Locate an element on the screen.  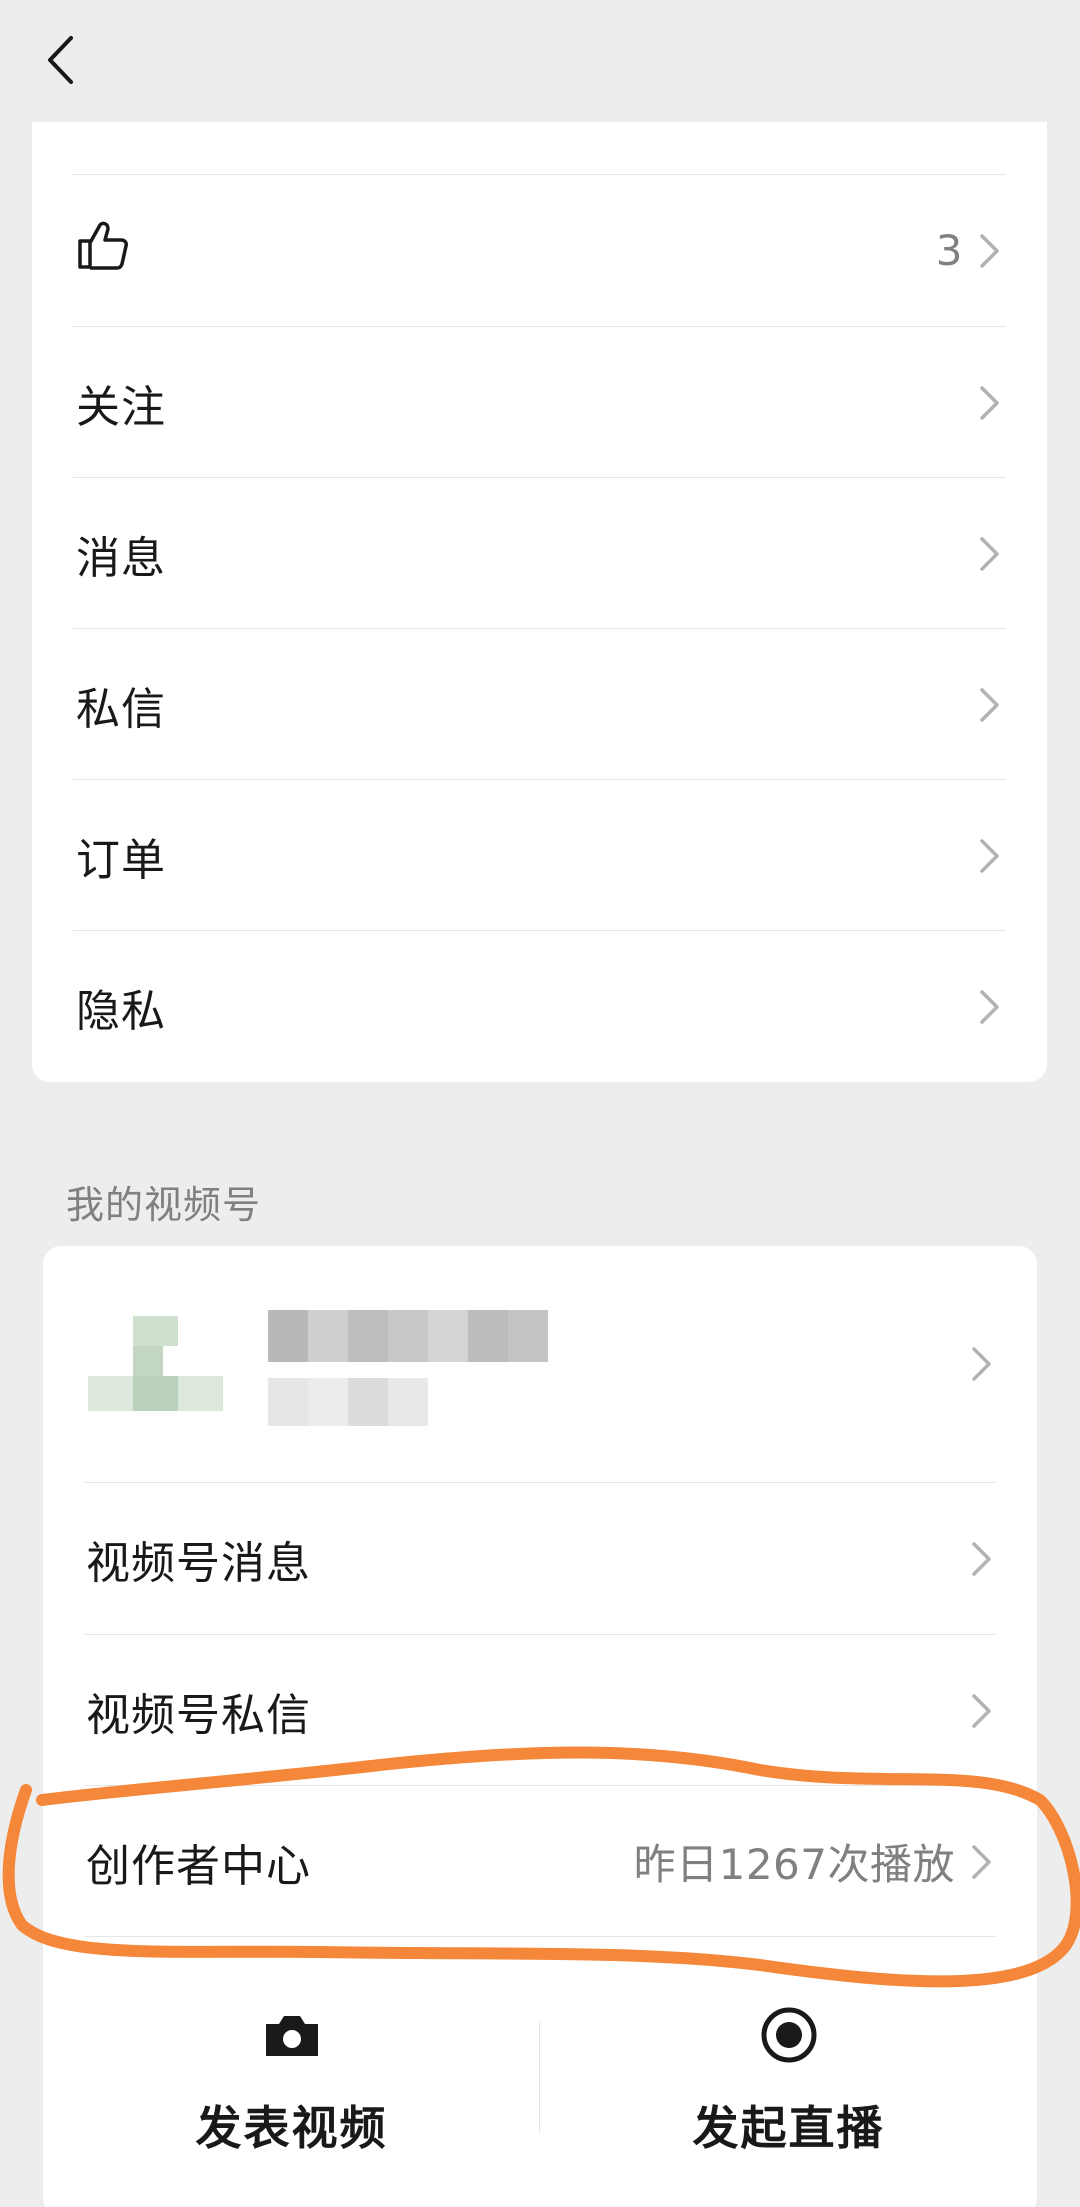
live-record-icon is located at coordinates (788, 2035).